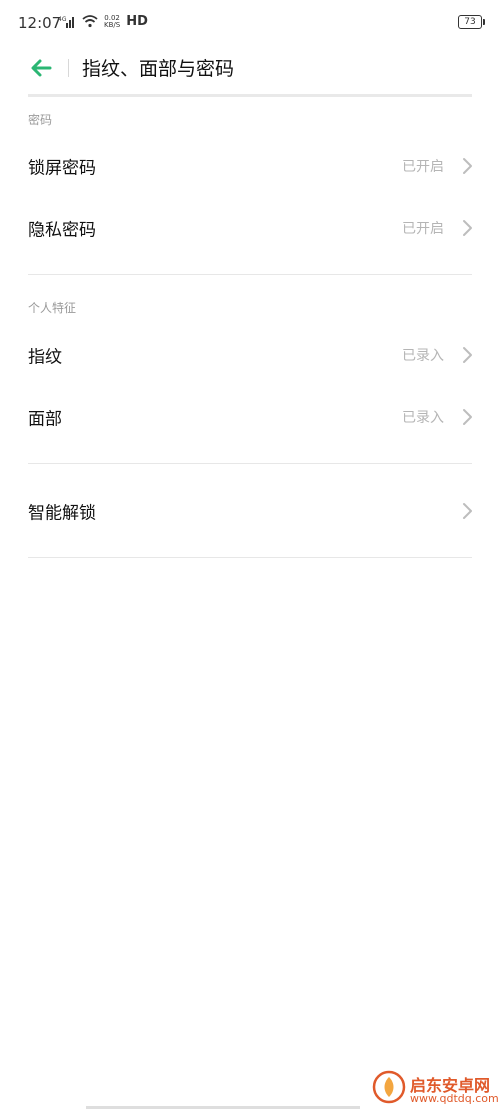 The width and height of the screenshot is (500, 1111). Describe the element at coordinates (45, 419) in the screenshot. I see `row-label: 面部` at that location.